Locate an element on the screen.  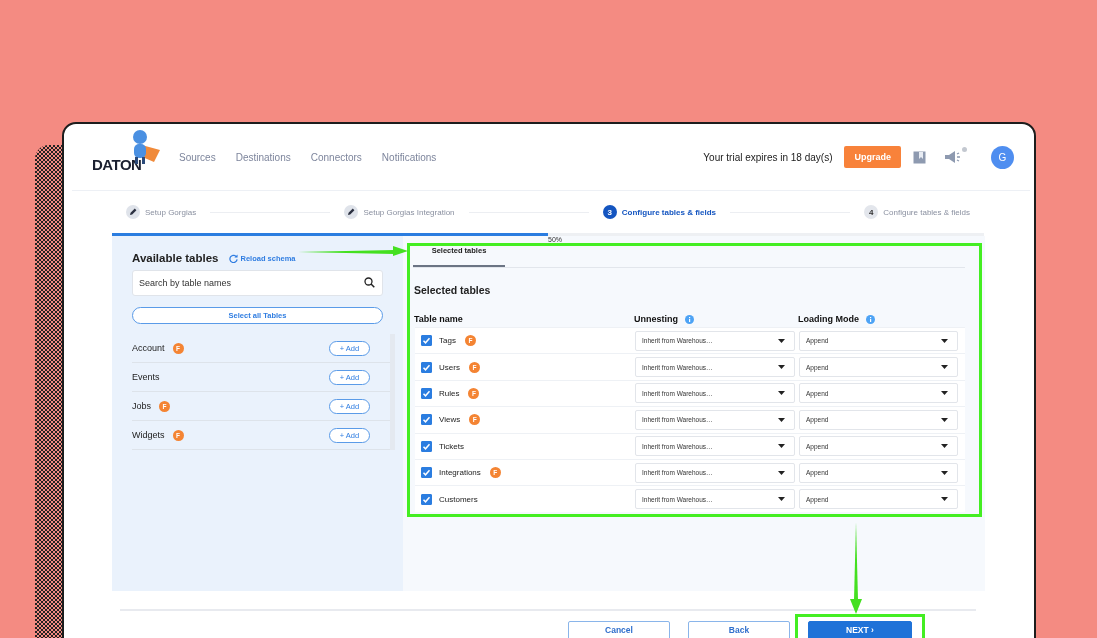
search-icon is located at coordinates (369, 282).